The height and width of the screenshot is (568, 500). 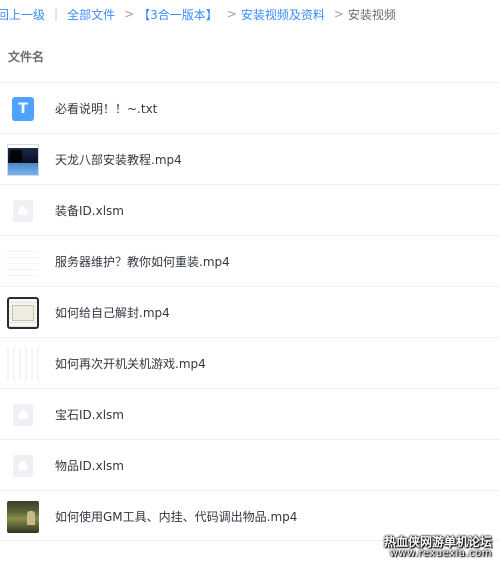 What do you see at coordinates (89, 210) in the screenshot?
I see `file-name: 装备ID.xlsm` at bounding box center [89, 210].